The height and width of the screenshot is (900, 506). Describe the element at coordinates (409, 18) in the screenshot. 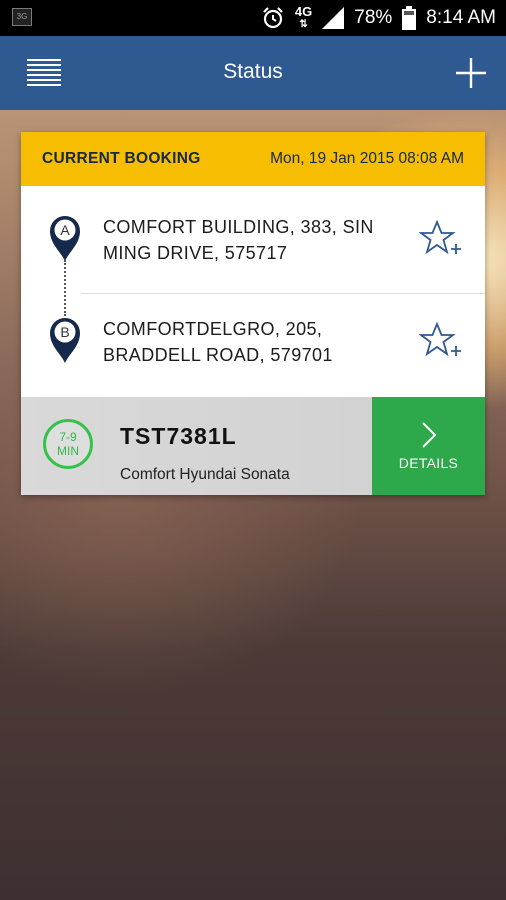

I see `battery-icon` at that location.